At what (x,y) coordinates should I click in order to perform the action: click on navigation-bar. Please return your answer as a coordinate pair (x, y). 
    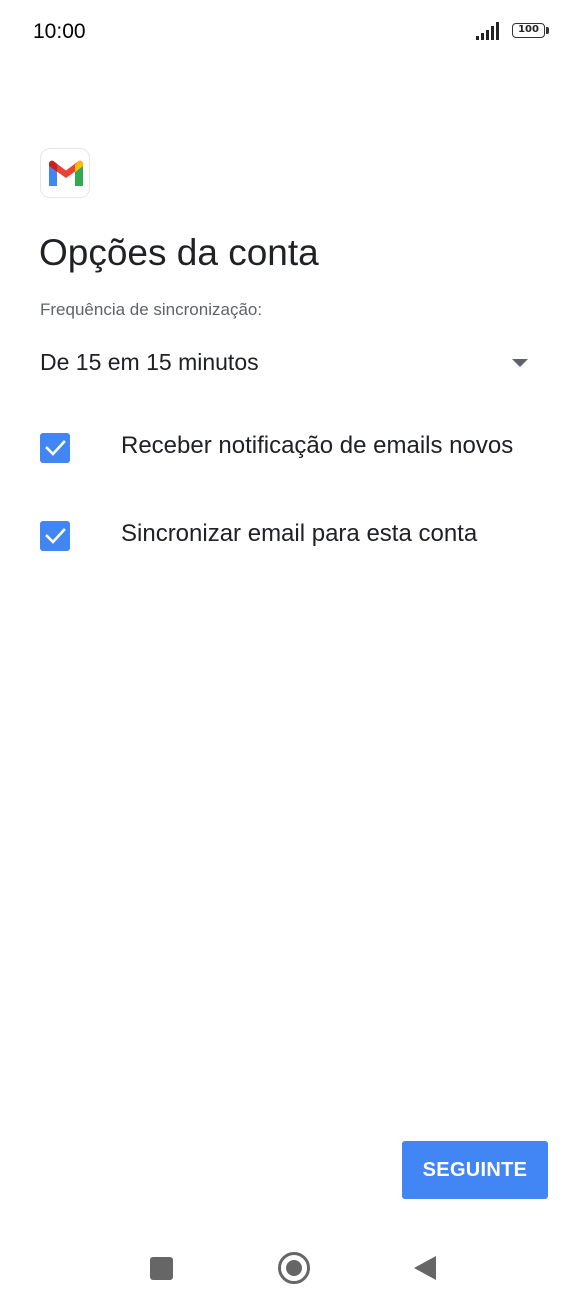
    Looking at the image, I should click on (293, 1267).